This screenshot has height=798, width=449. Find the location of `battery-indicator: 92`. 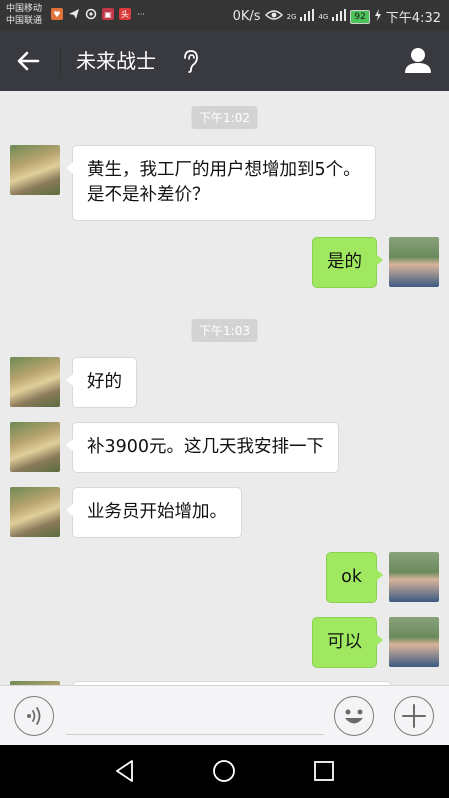

battery-indicator: 92 is located at coordinates (360, 16).